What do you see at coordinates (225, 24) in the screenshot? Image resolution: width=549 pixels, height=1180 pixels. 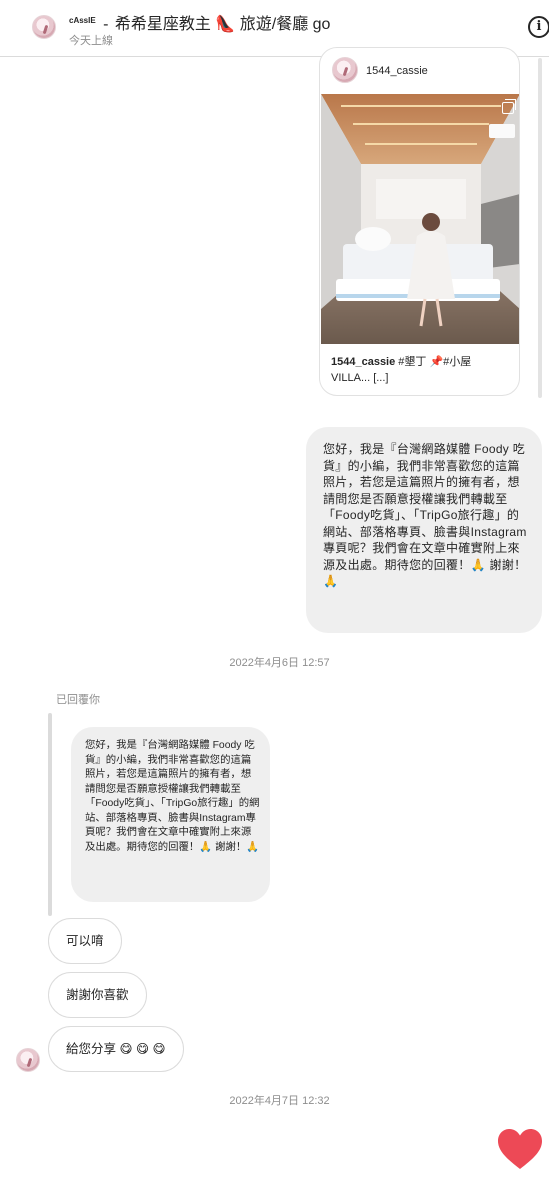 I see `heel-emoji: 👠` at bounding box center [225, 24].